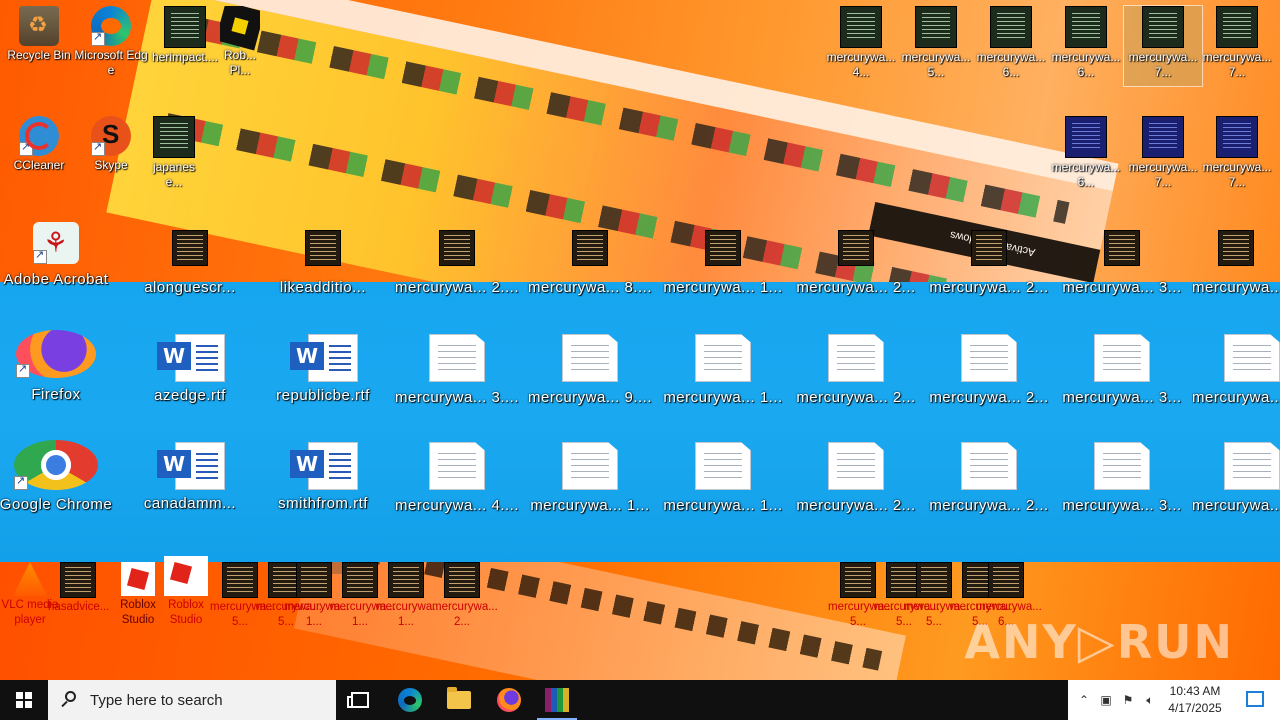 The height and width of the screenshot is (720, 1280). Describe the element at coordinates (39, 34) in the screenshot. I see `desktop-icon-recycle-bin: Recycle Bin` at that location.